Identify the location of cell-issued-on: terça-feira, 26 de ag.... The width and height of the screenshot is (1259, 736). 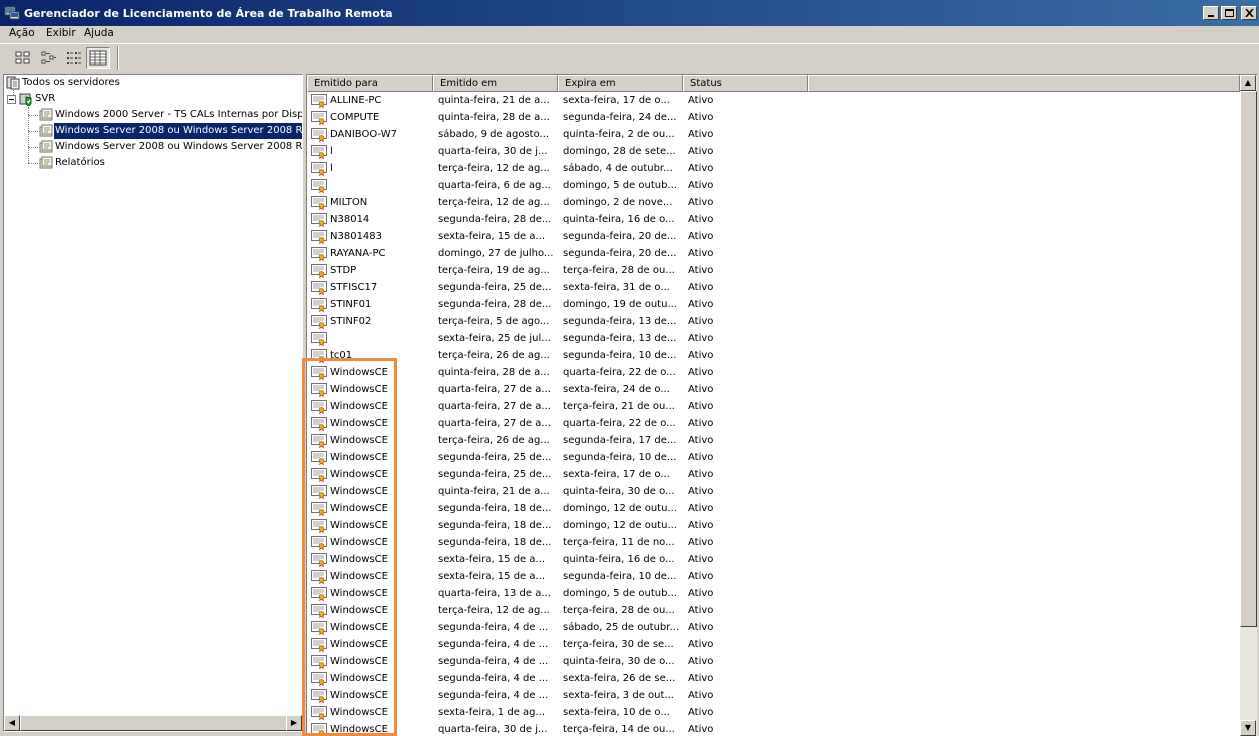
(494, 440).